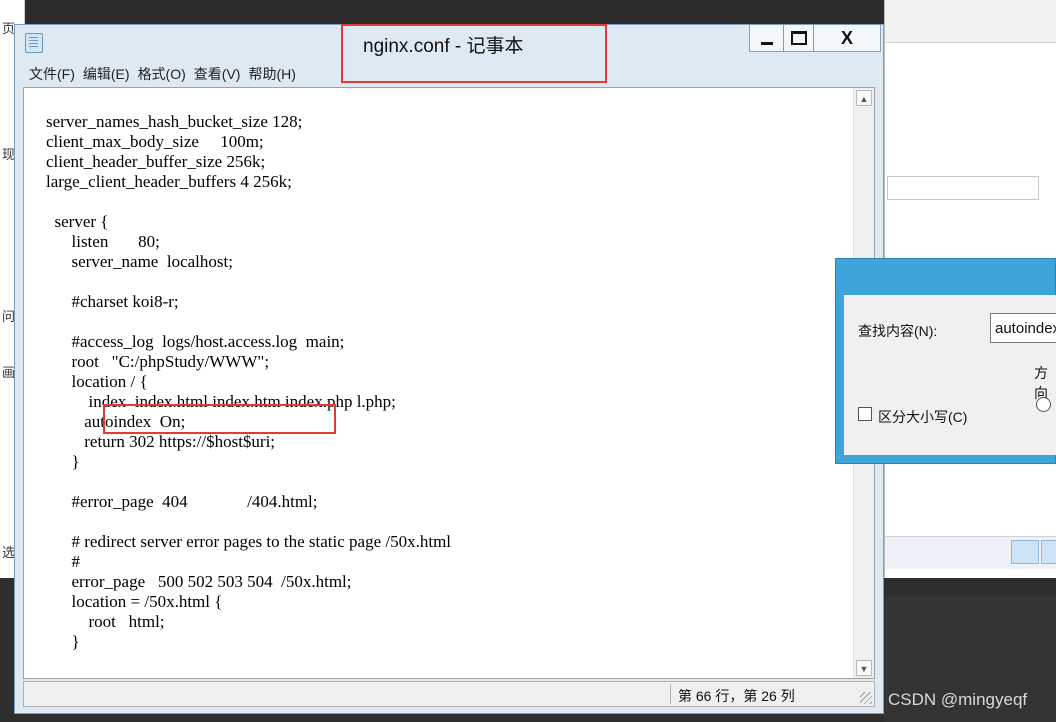  Describe the element at coordinates (155, 74) in the screenshot. I see `menu-format: 格式(O)` at that location.